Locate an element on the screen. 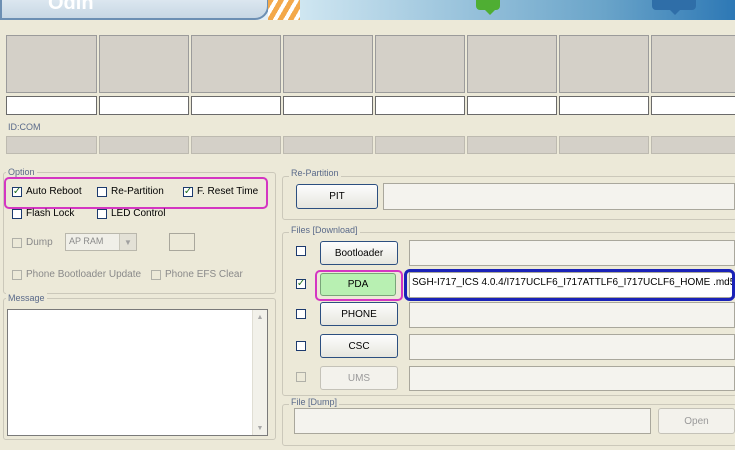 The height and width of the screenshot is (450, 735). message-label: Message is located at coordinates (26, 298).